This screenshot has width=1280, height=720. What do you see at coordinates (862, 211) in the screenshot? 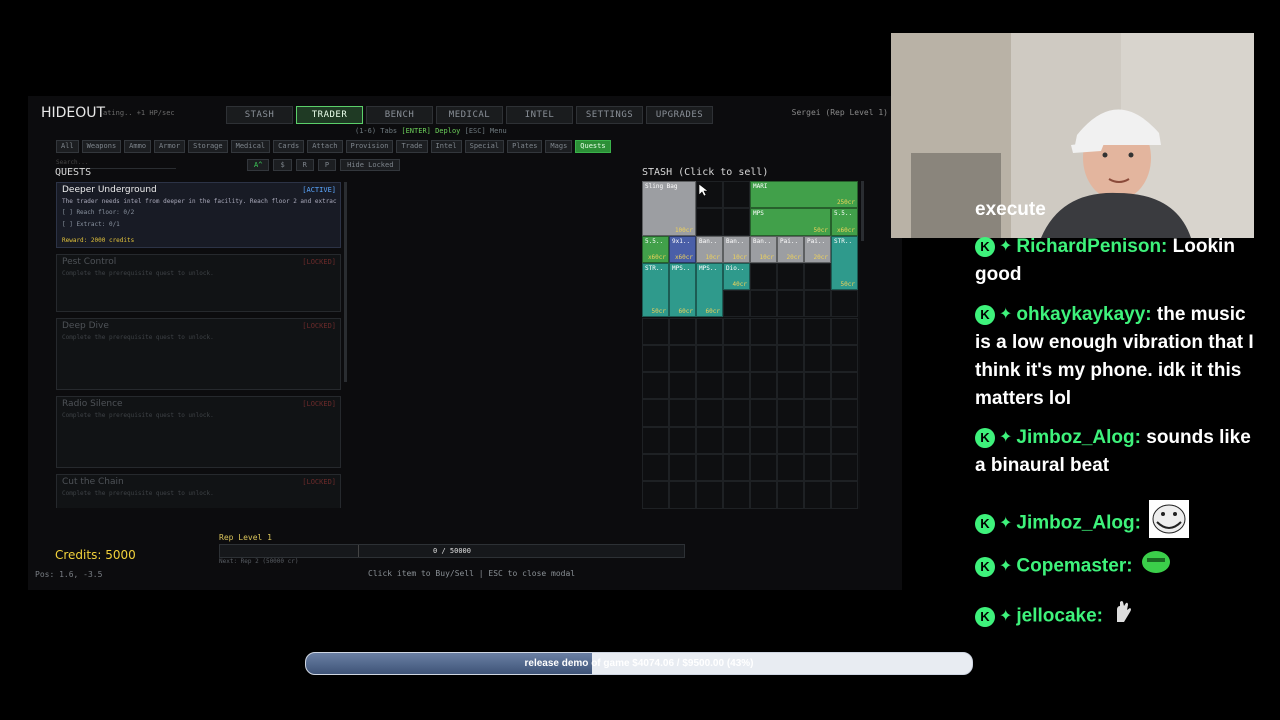
I see `stash-scrollbar` at bounding box center [862, 211].